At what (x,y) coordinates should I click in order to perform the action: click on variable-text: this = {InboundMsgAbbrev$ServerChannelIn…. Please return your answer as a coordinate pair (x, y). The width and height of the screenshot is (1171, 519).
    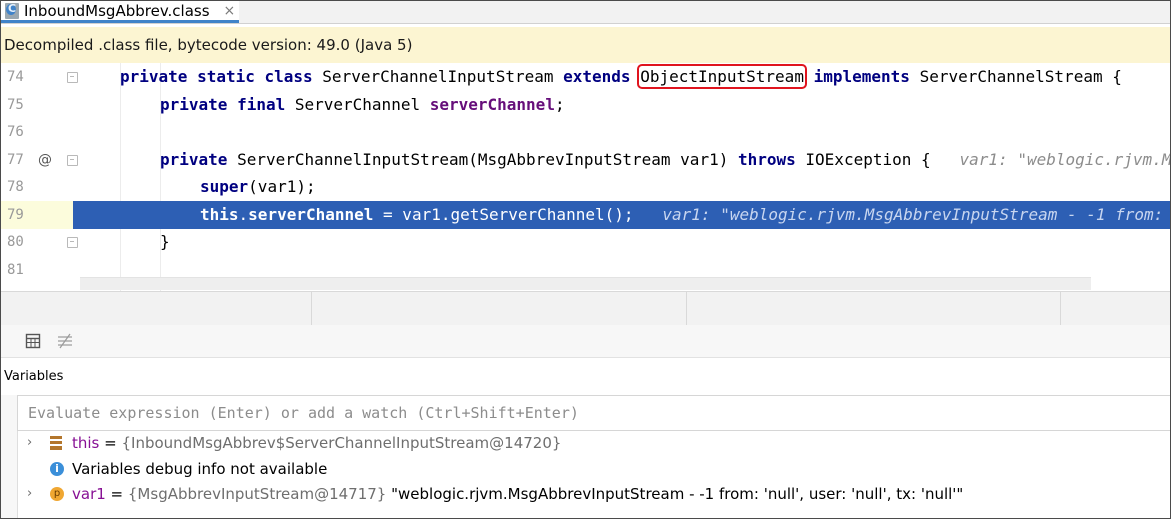
    Looking at the image, I should click on (316, 443).